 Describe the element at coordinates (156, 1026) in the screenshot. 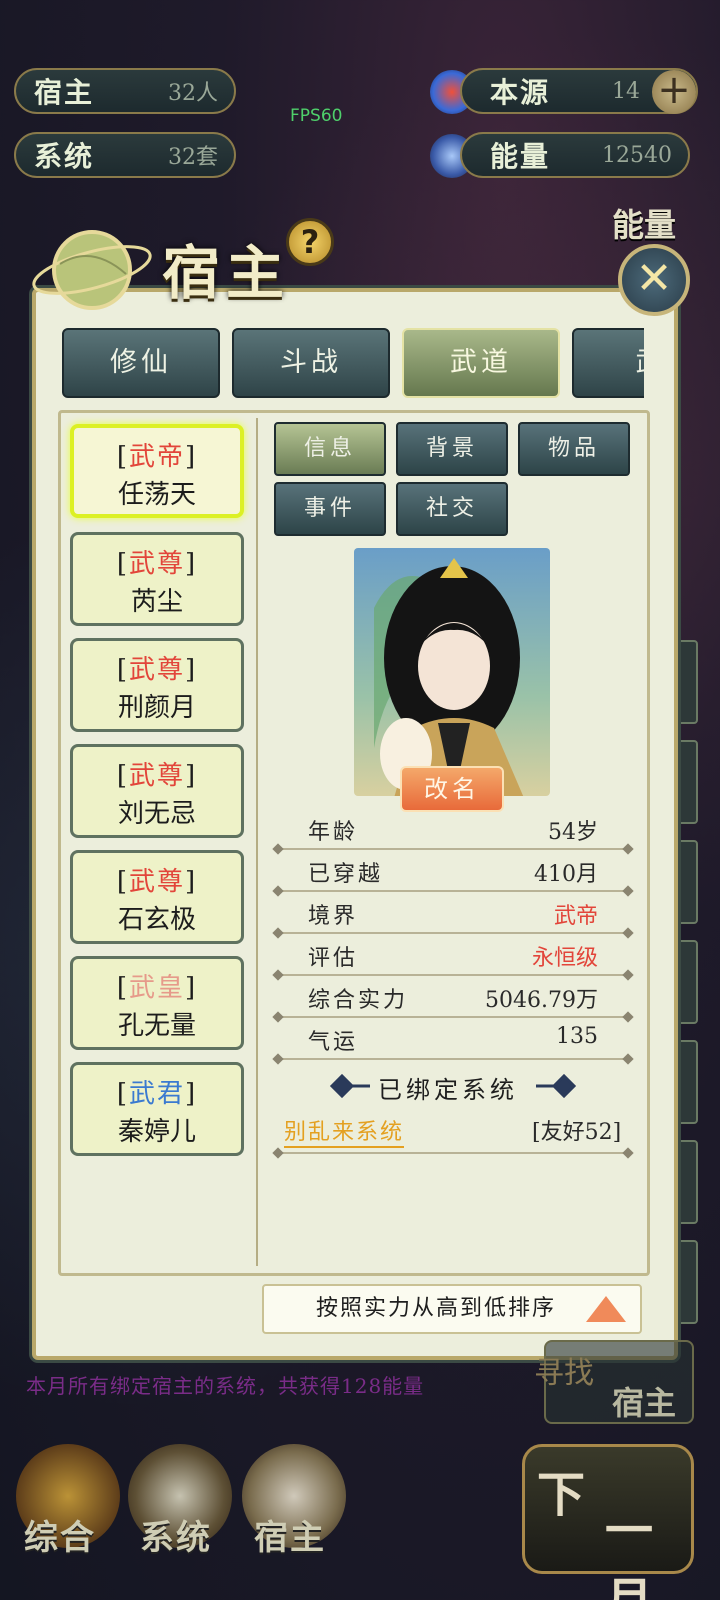

I see `host-name: 孔无量` at that location.